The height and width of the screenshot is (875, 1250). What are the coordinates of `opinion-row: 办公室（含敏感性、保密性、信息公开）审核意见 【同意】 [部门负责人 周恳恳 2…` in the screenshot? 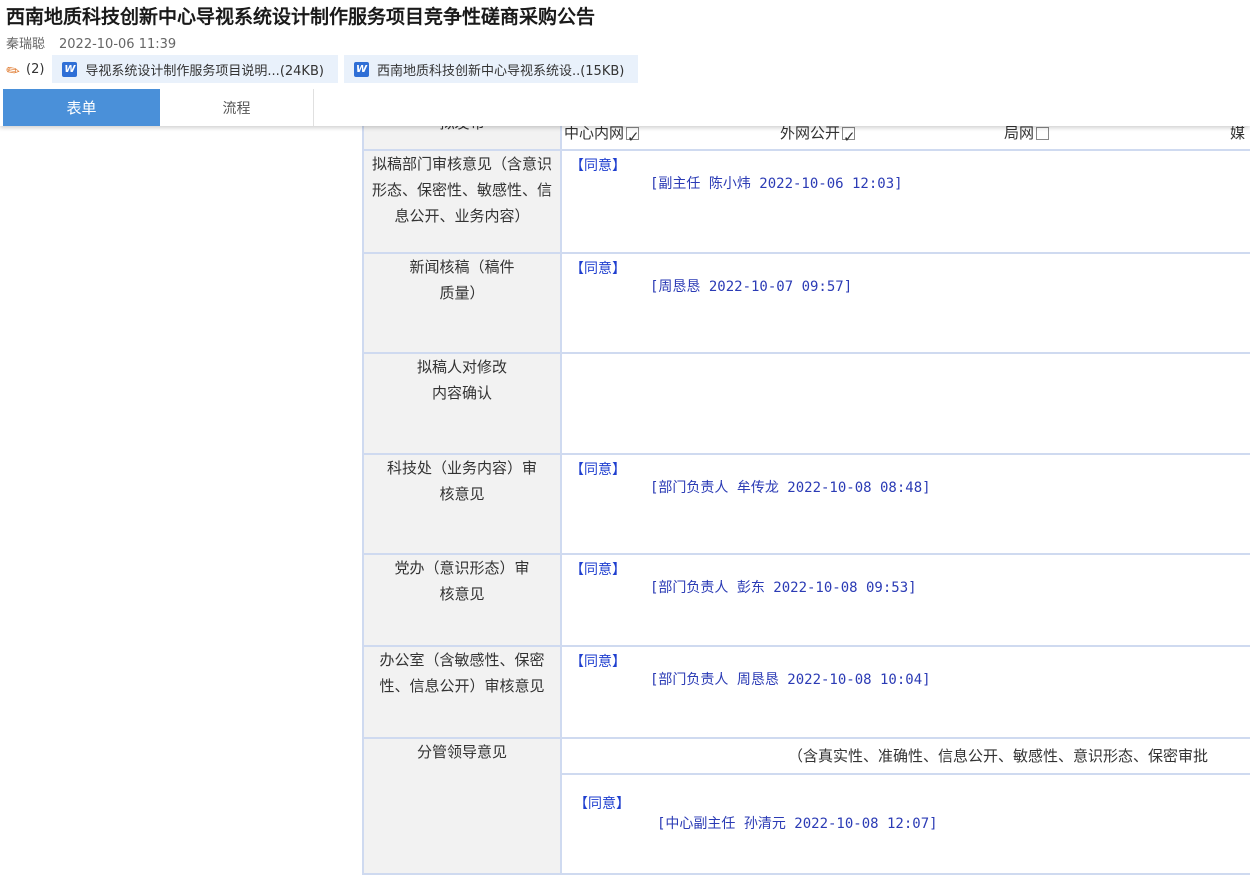 It's located at (806, 692).